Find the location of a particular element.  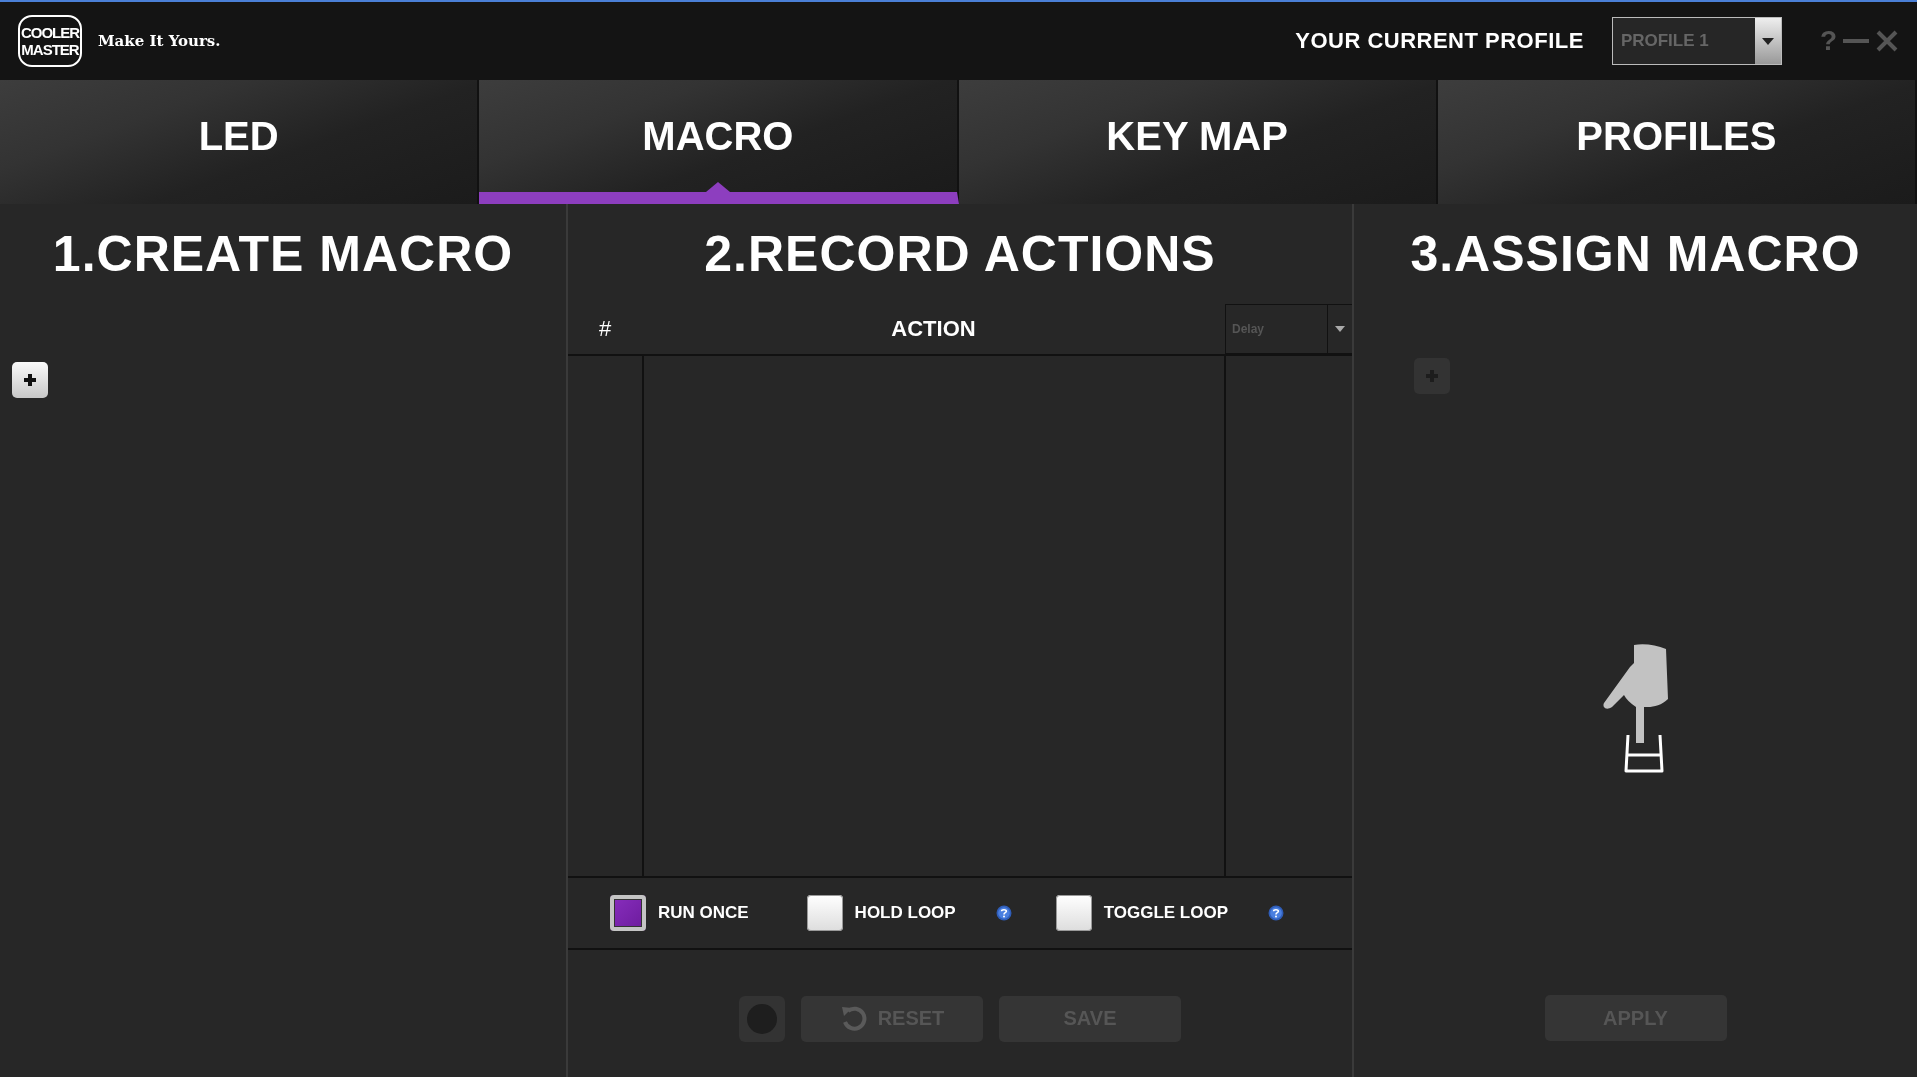

option-label: HOLD LOOP is located at coordinates (905, 913).